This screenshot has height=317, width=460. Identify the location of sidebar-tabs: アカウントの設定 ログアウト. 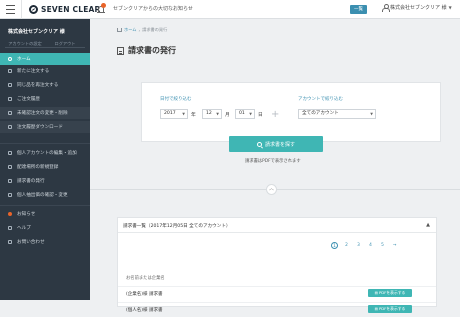
(45, 44).